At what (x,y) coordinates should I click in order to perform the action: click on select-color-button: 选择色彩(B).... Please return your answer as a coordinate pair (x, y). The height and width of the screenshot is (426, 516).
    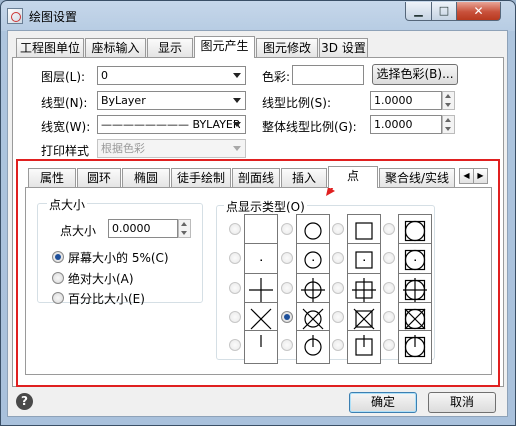
    Looking at the image, I should click on (415, 74).